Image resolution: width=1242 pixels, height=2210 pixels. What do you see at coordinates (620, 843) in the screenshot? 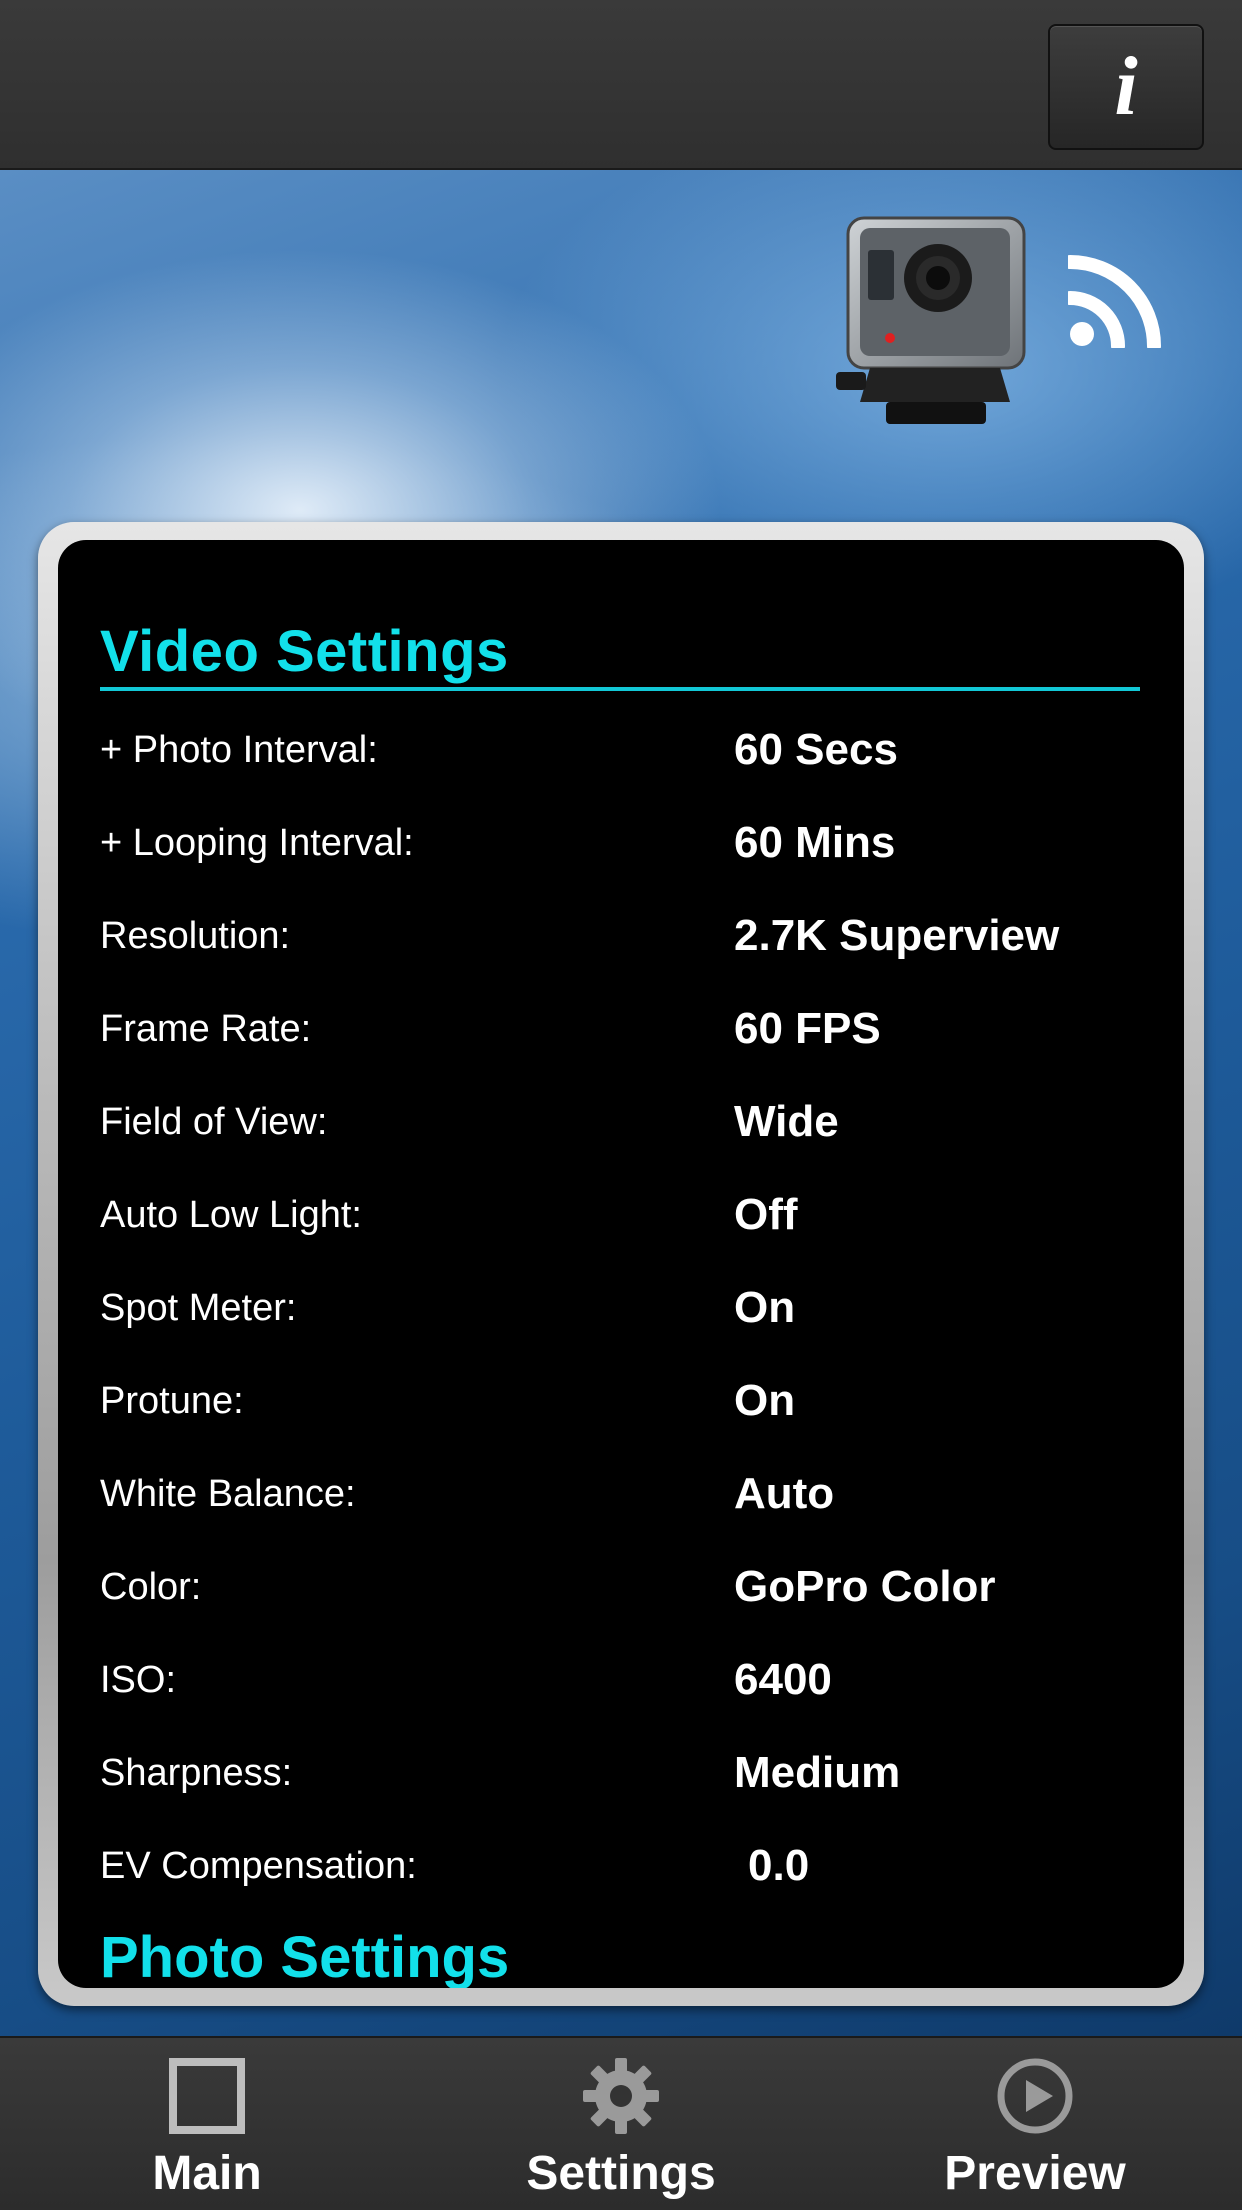
I see `setting-row-looping-interval: + Looping Interval: 60 Mins` at bounding box center [620, 843].